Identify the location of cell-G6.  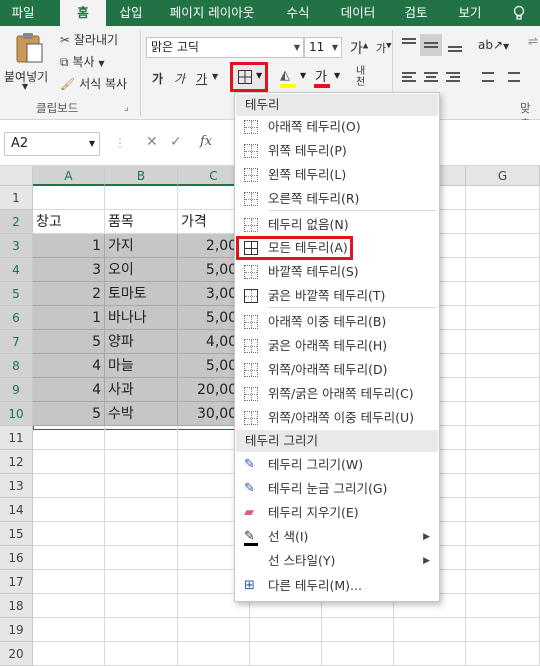
(503, 318).